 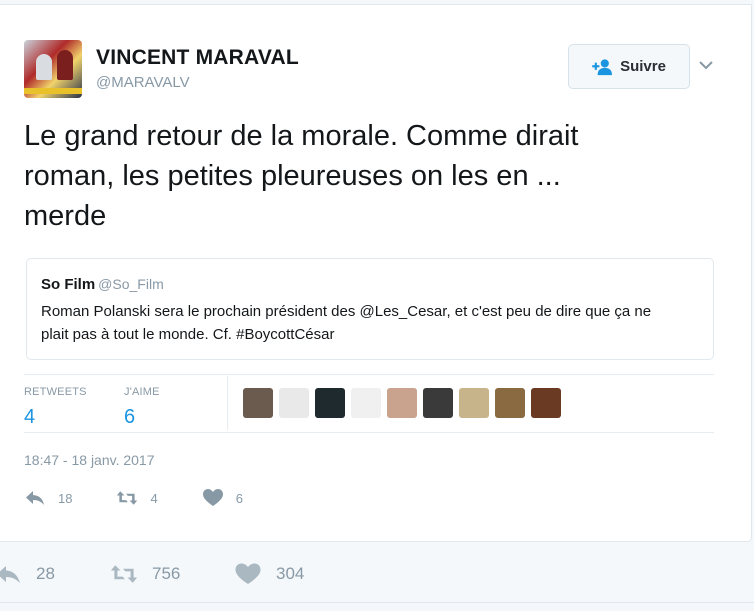 I want to click on outer-retweet-button: 756, so click(x=145, y=574).